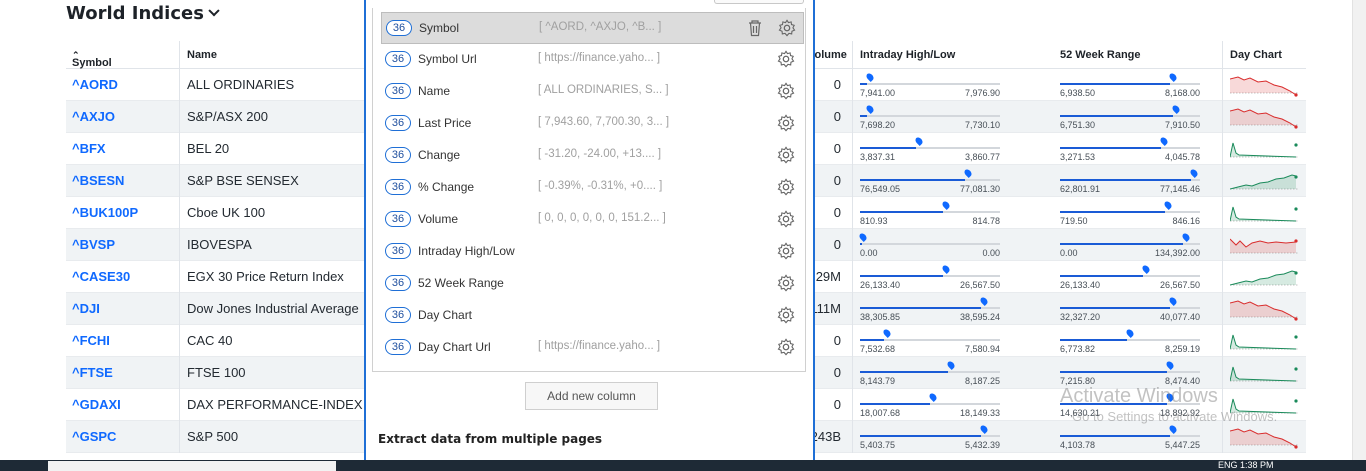 This screenshot has width=1366, height=471. What do you see at coordinates (592, 60) in the screenshot?
I see `column-item: 36 Symbol Url [ https://finance.yaho... ]` at bounding box center [592, 60].